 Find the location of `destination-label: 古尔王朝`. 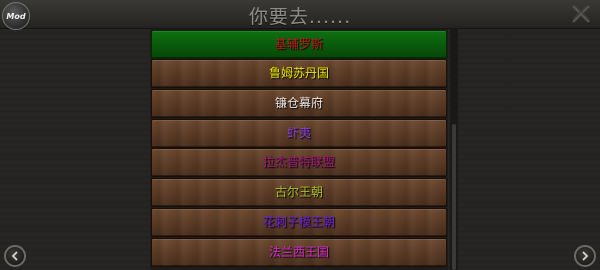

destination-label: 古尔王朝 is located at coordinates (298, 192).